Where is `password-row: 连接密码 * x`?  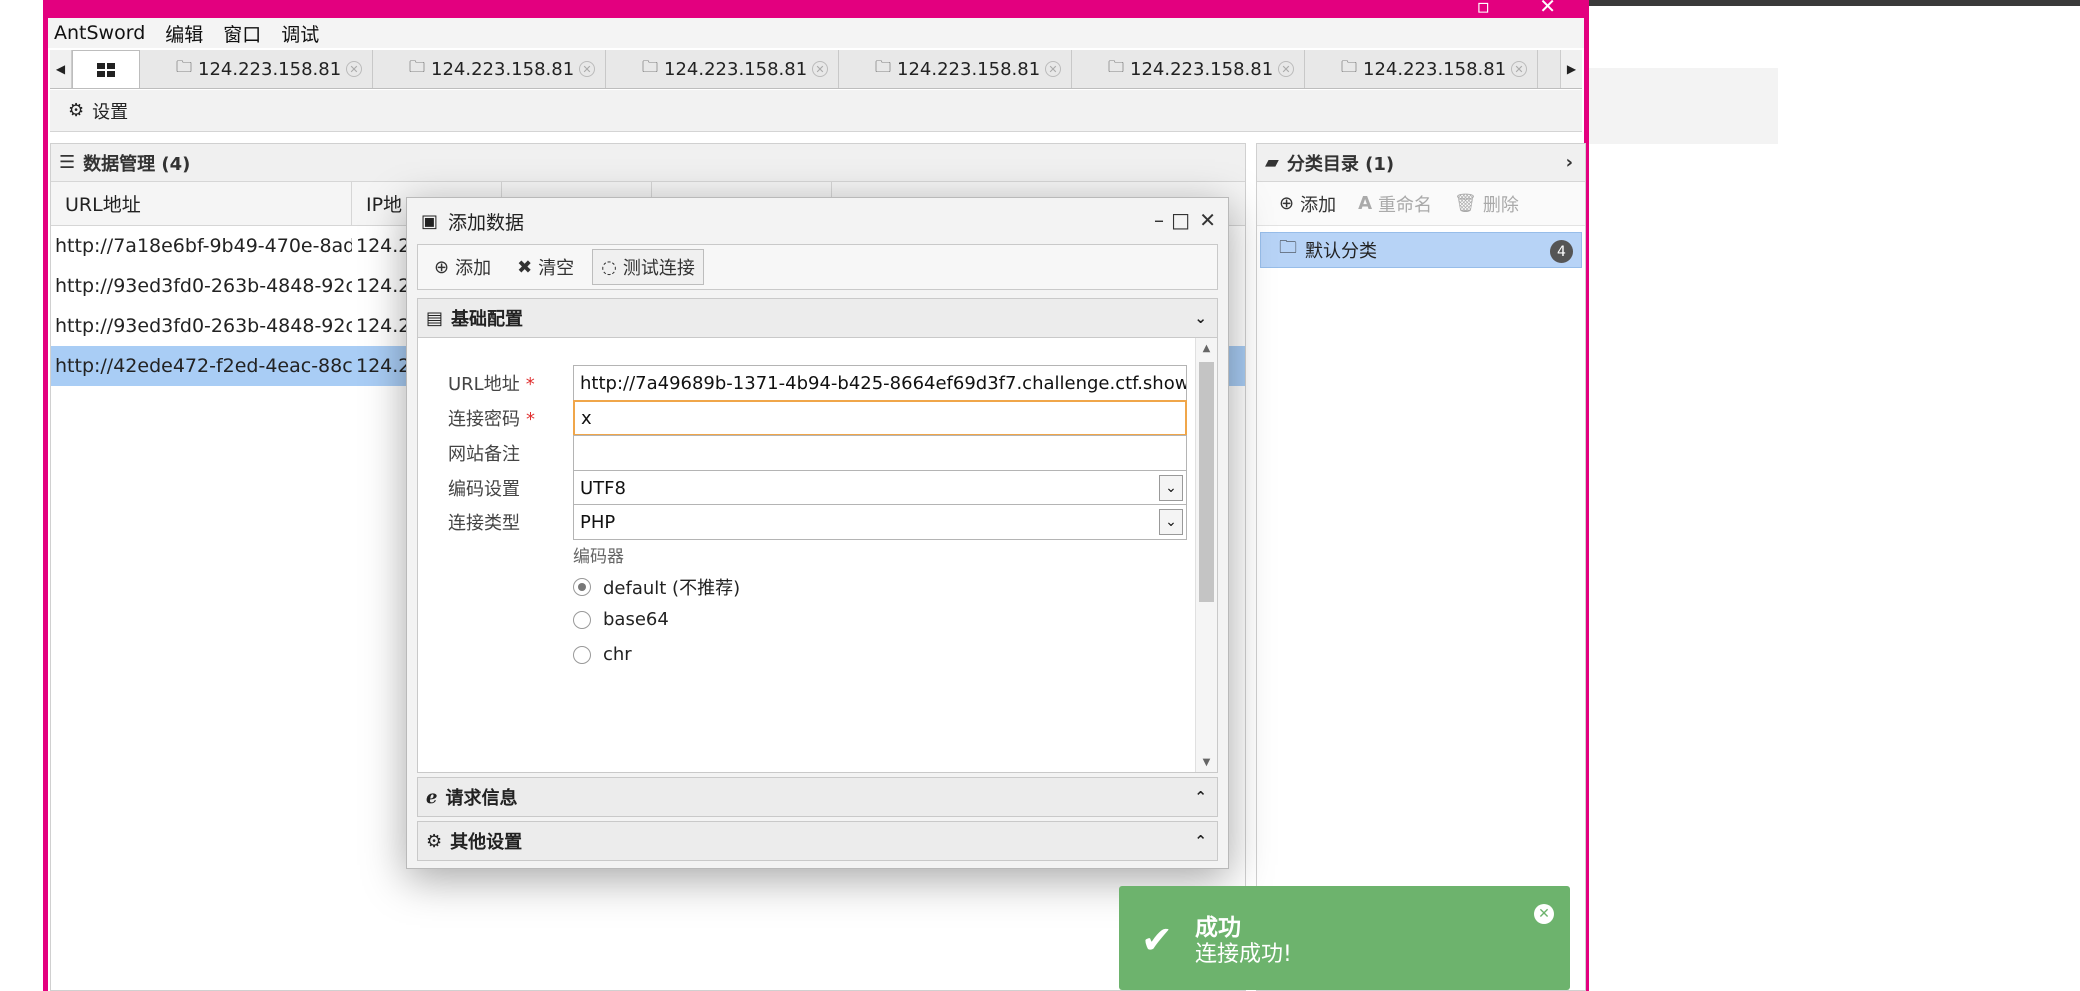 password-row: 连接密码 * x is located at coordinates (802, 418).